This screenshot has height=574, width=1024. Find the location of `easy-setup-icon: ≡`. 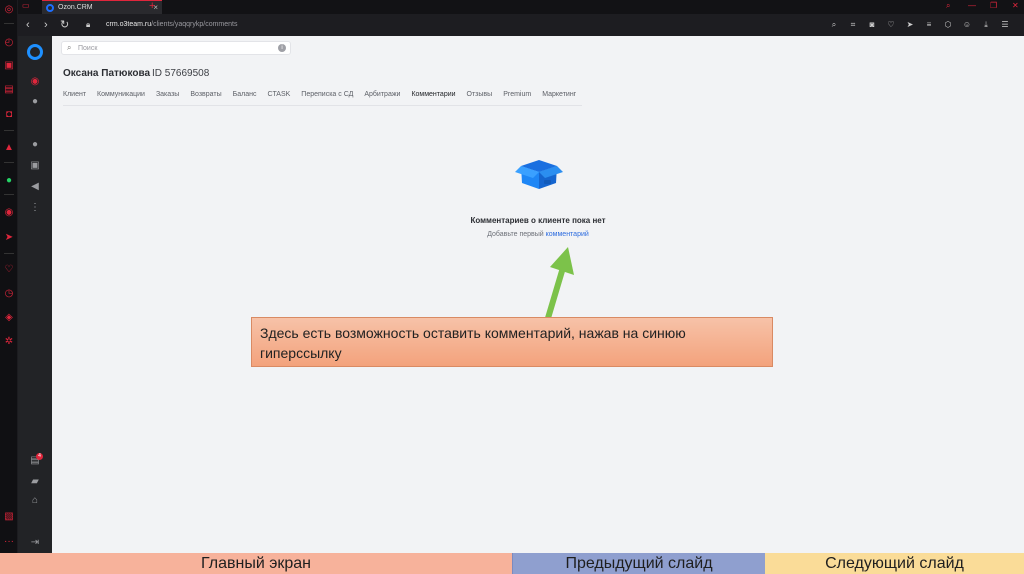

easy-setup-icon: ≡ is located at coordinates (929, 24).